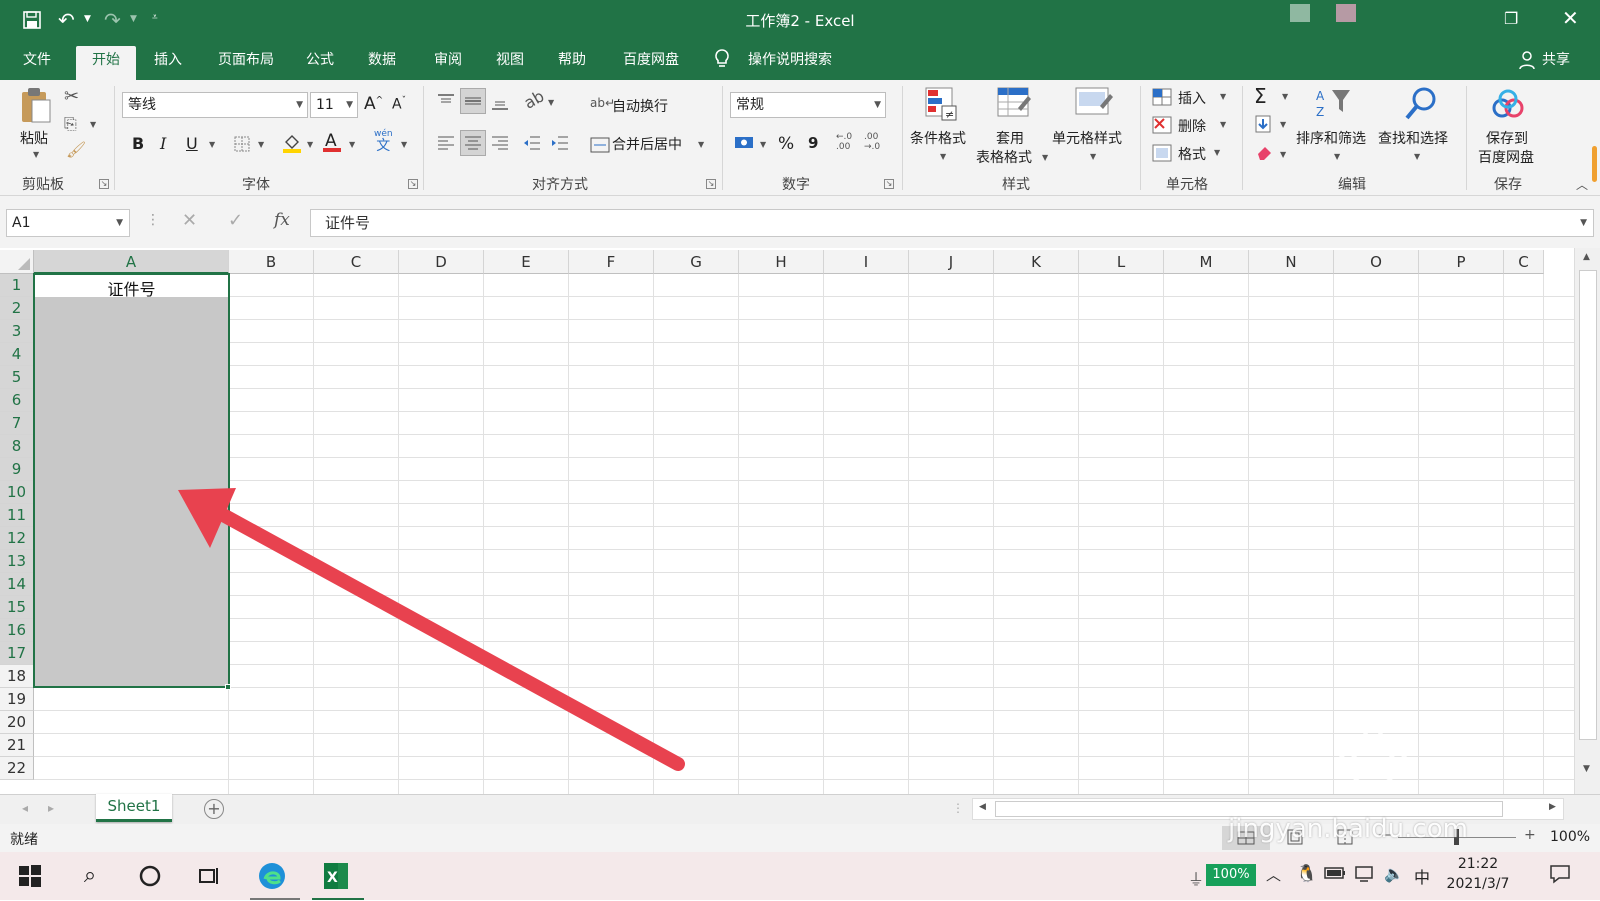 The height and width of the screenshot is (901, 1600). Describe the element at coordinates (1417, 156) in the screenshot. I see `find-dropdown-icon: ▼` at that location.